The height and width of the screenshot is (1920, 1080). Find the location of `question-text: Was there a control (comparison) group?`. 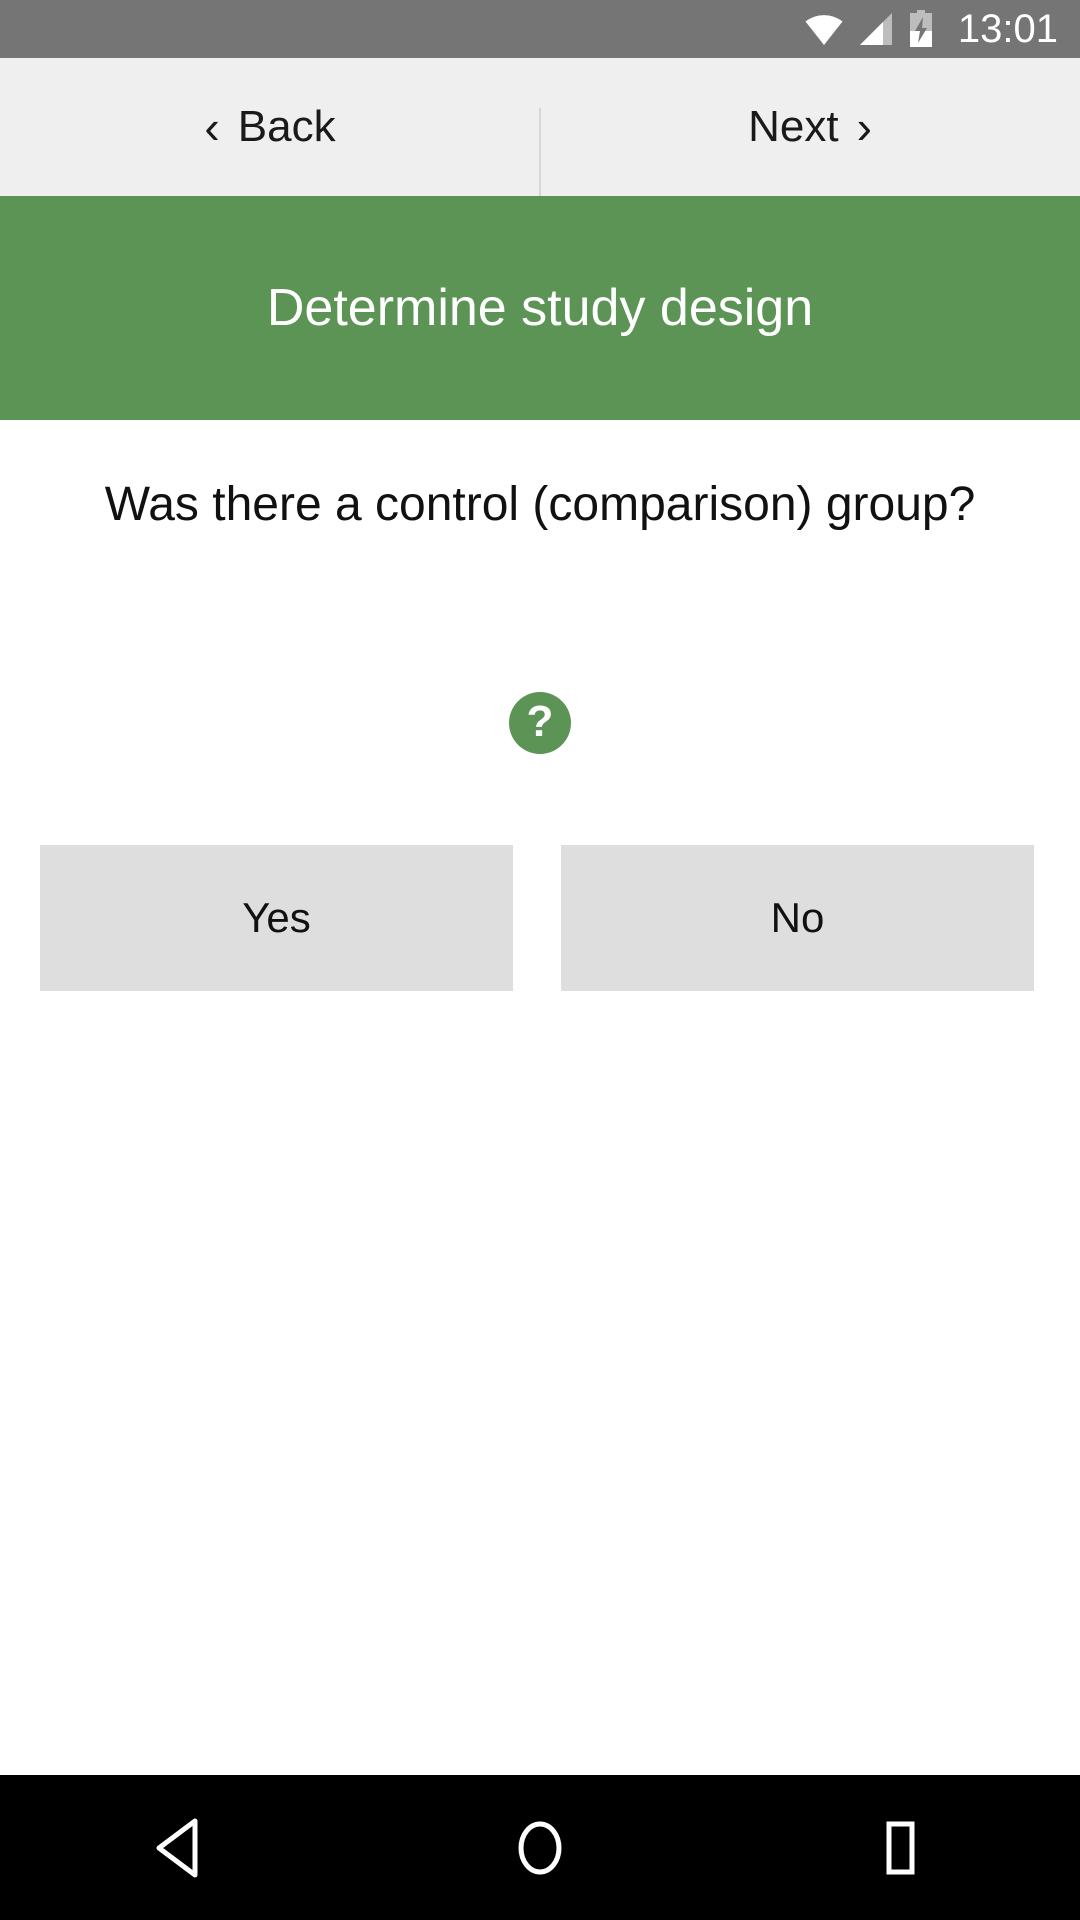

question-text: Was there a control (comparison) group? is located at coordinates (540, 504).